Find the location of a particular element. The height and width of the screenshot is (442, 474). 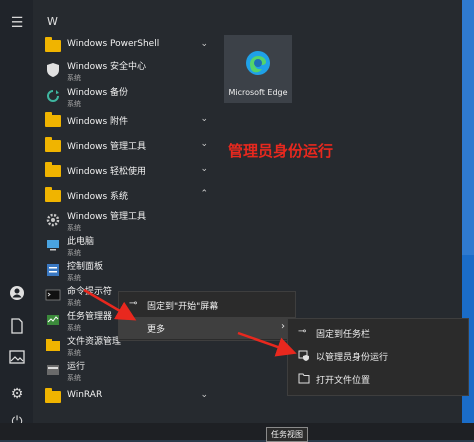

arrow-to-run-as-admin is located at coordinates (267, 344).